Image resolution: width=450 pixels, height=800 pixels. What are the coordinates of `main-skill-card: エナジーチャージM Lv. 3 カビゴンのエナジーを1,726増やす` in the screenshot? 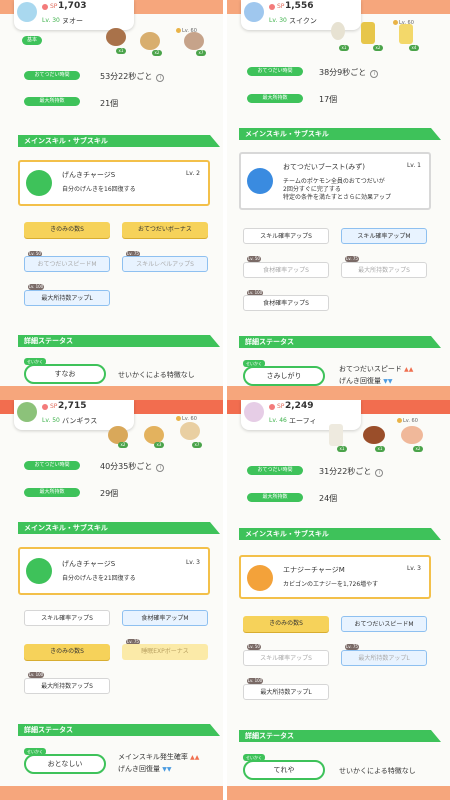 It's located at (335, 577).